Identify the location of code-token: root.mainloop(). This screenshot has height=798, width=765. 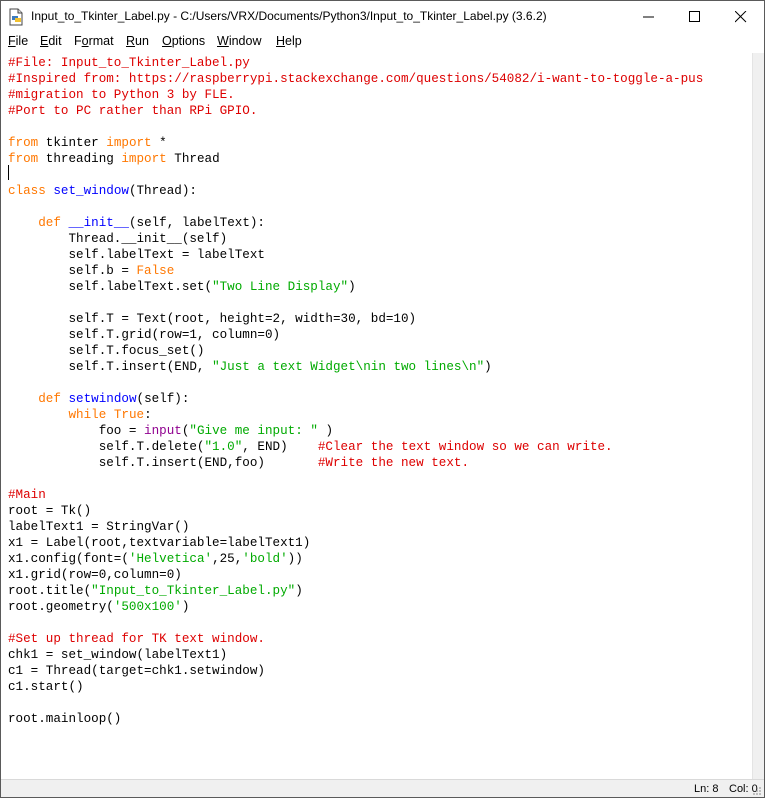
(65, 719).